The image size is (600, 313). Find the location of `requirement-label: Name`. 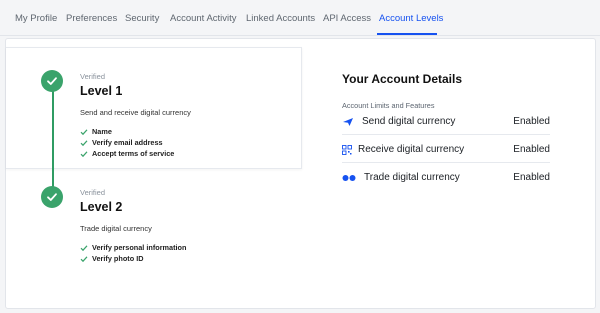

requirement-label: Name is located at coordinates (102, 131).